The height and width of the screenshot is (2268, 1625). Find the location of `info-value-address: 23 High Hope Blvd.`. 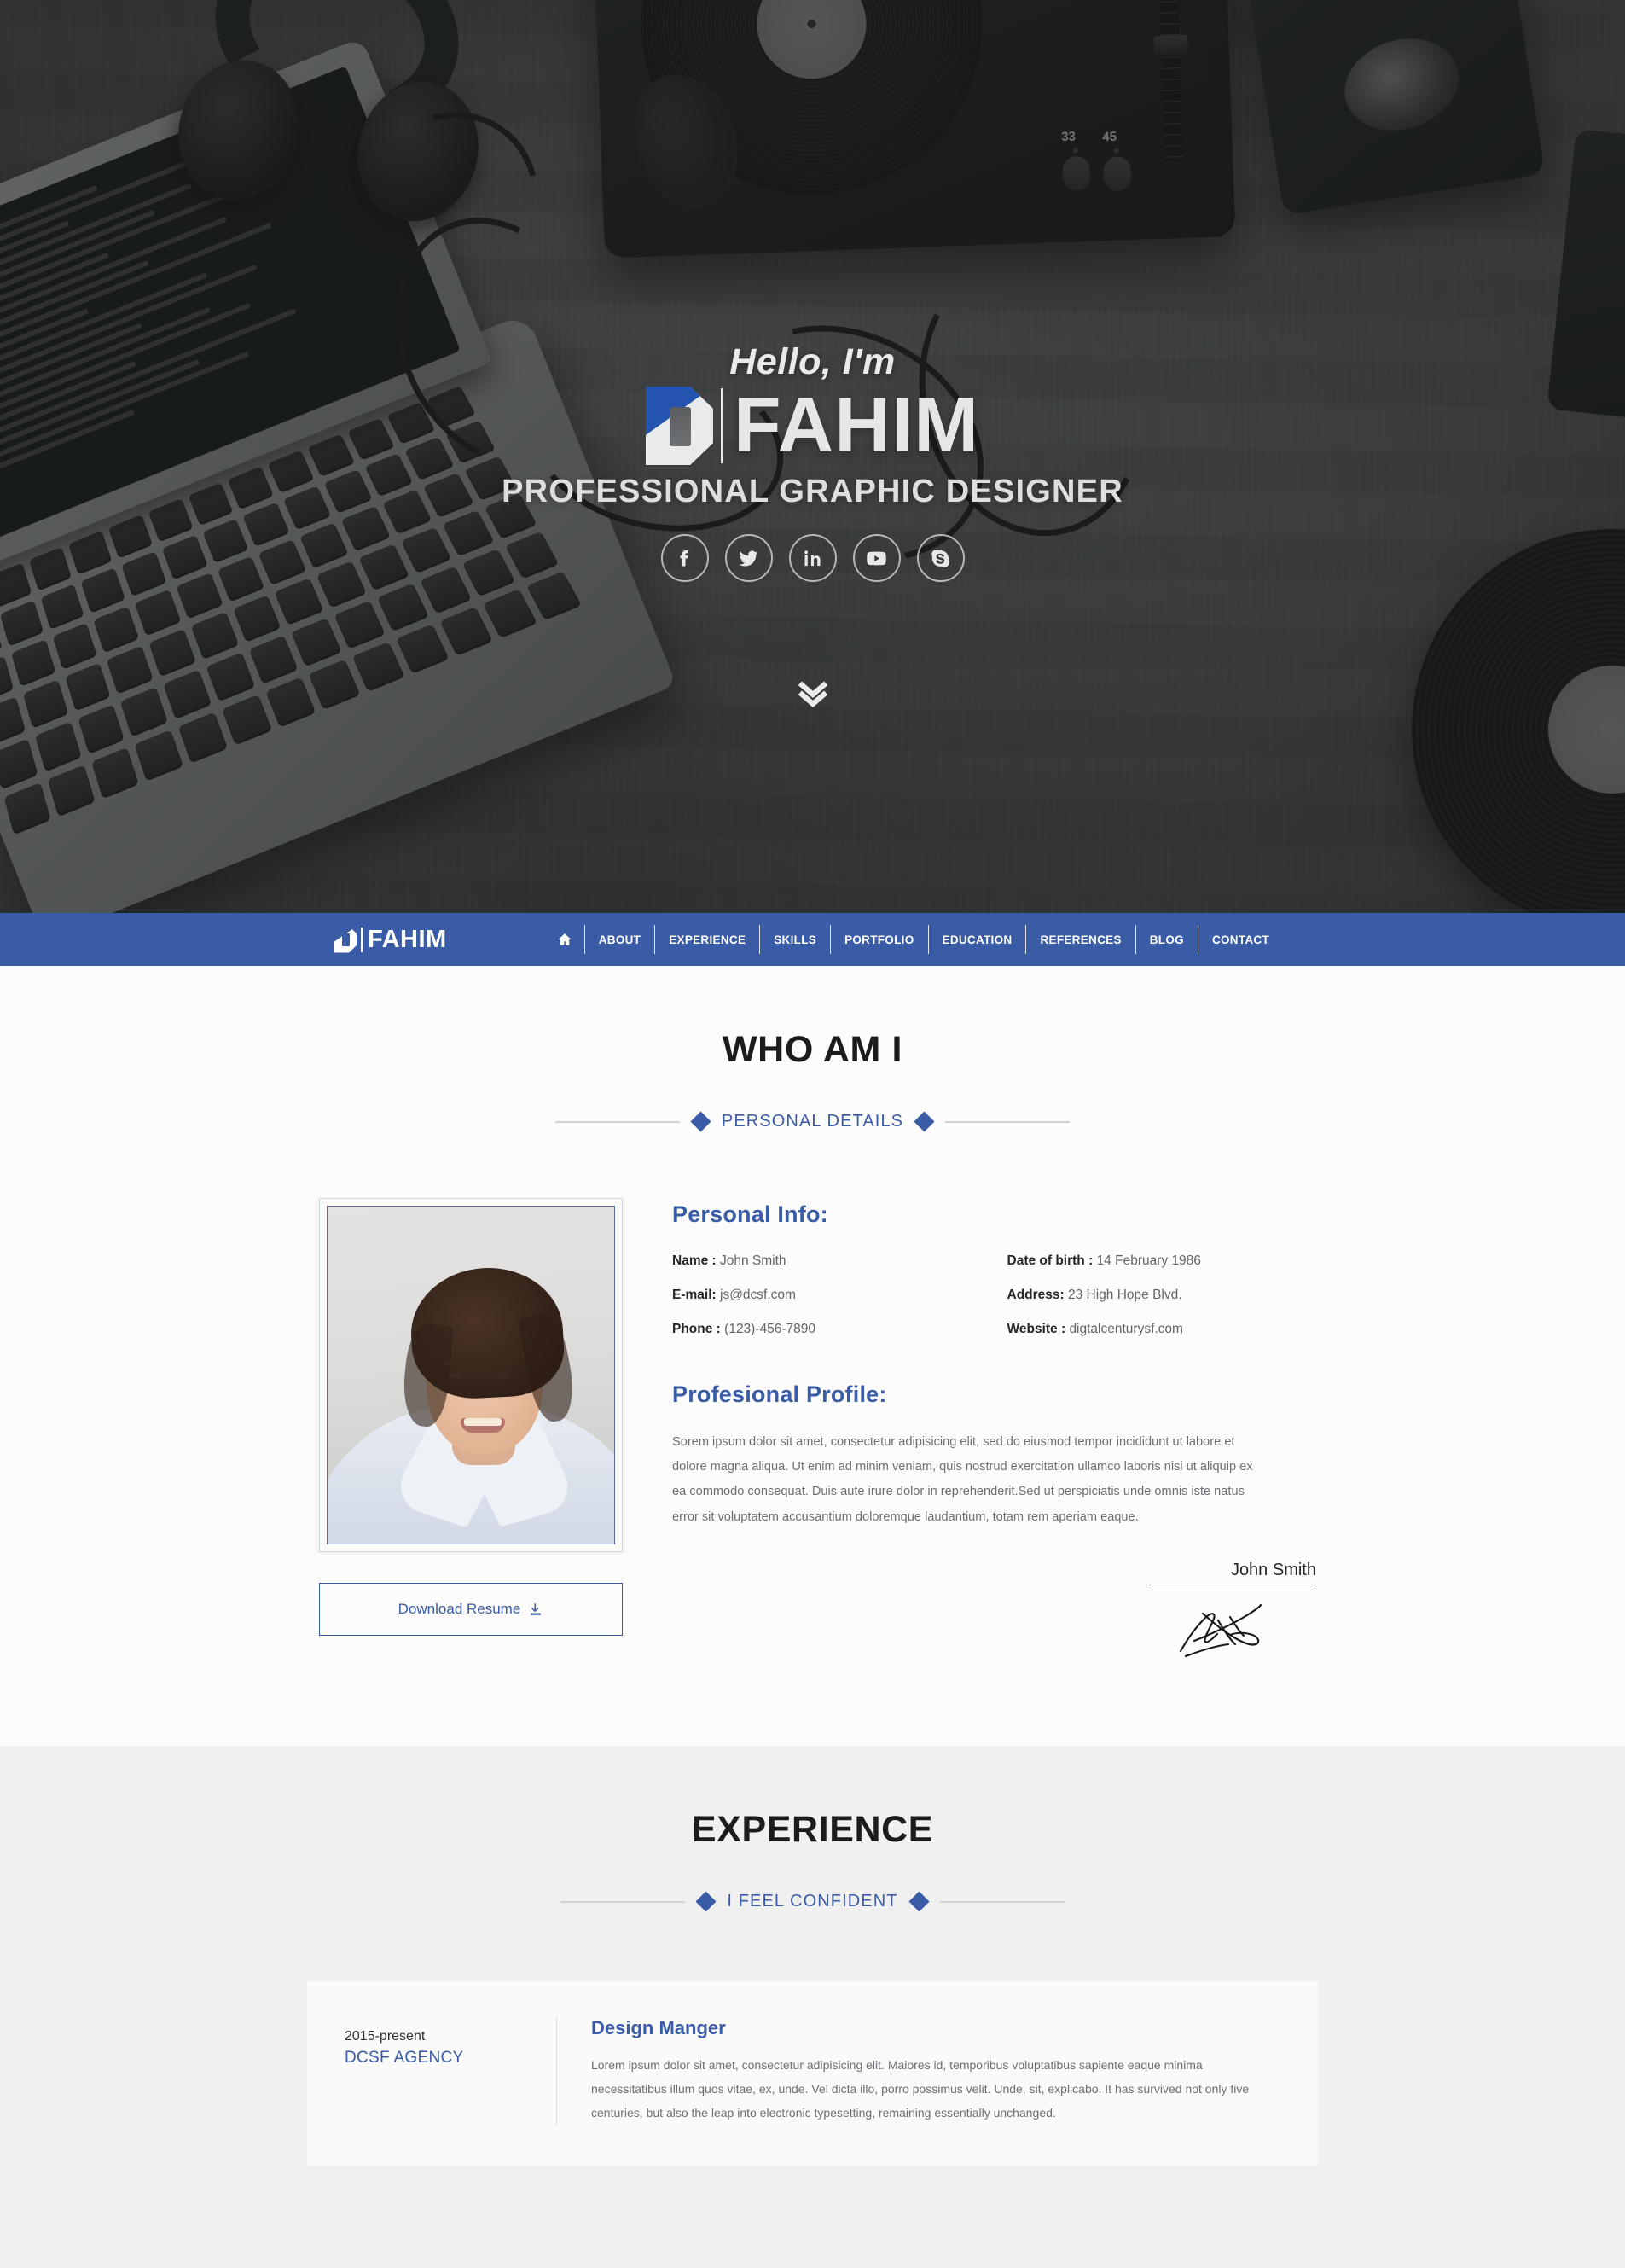

info-value-address: 23 High Hope Blvd. is located at coordinates (1125, 1295).